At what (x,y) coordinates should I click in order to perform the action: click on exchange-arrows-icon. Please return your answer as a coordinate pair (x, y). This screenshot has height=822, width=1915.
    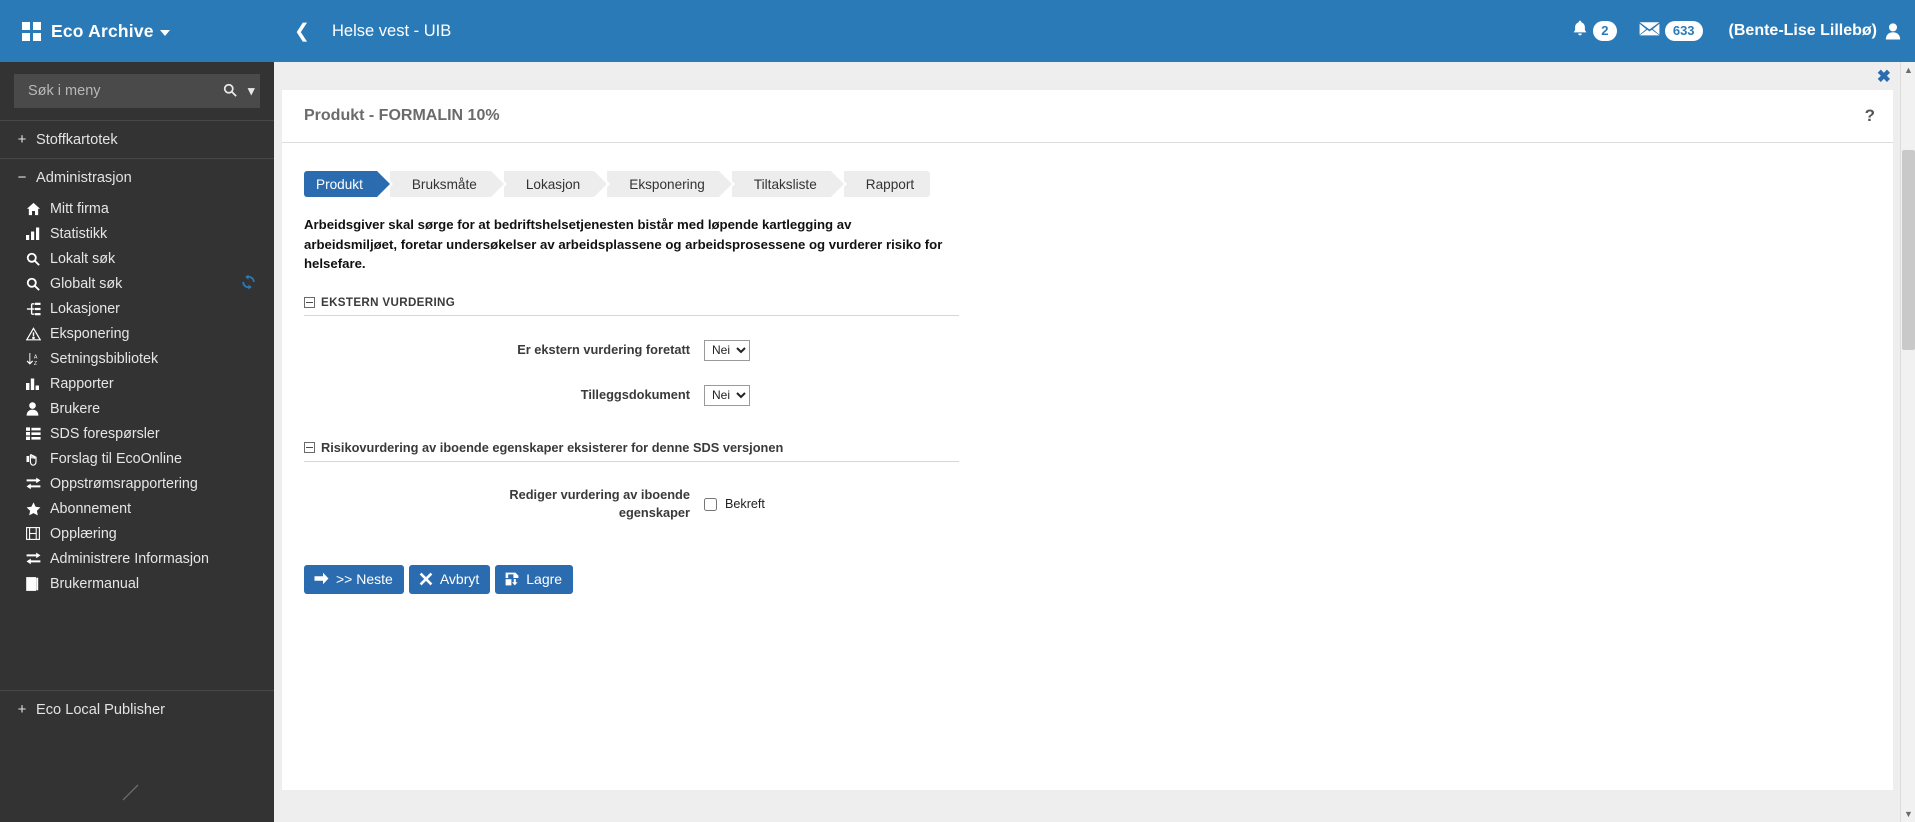
    Looking at the image, I should click on (36, 559).